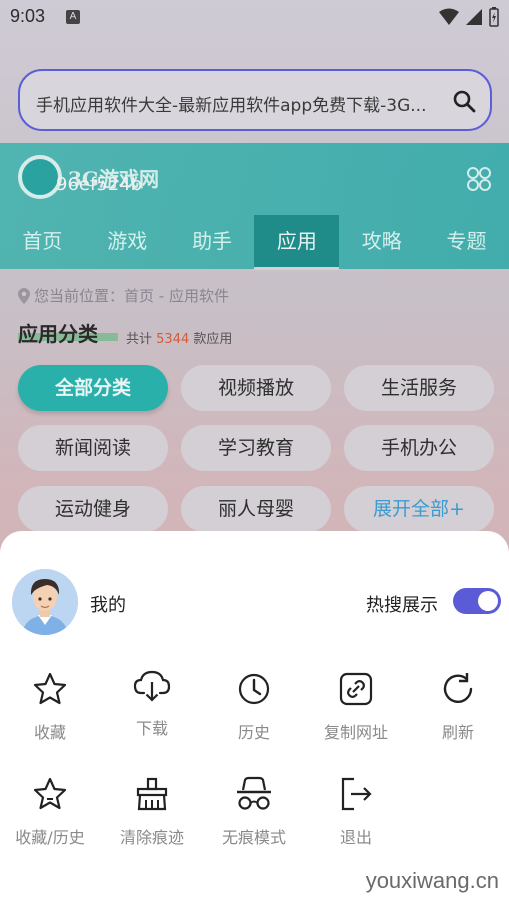 The height and width of the screenshot is (904, 509). What do you see at coordinates (356, 794) in the screenshot?
I see `exit-icon` at bounding box center [356, 794].